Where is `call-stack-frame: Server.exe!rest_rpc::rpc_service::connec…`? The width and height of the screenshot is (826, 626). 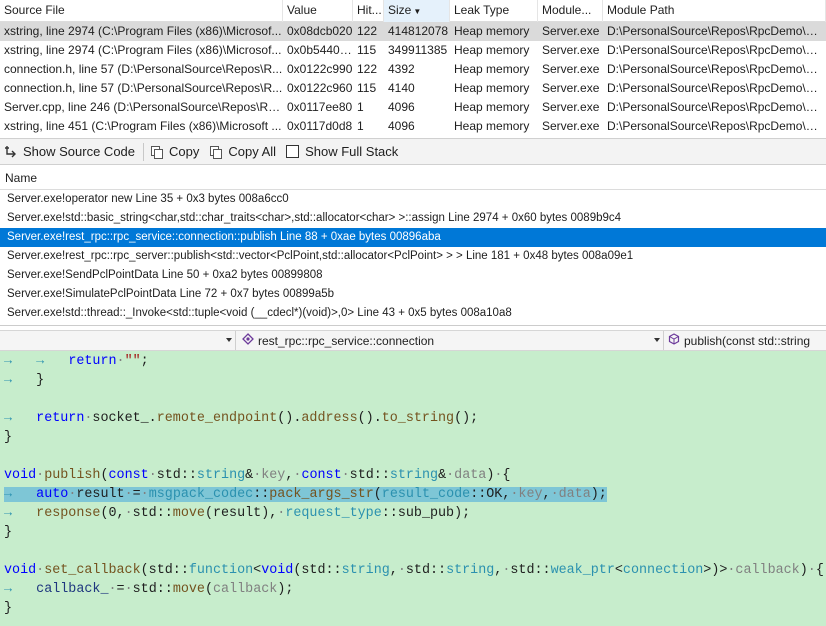
call-stack-frame: Server.exe!rest_rpc::rpc_service::connec… is located at coordinates (413, 237).